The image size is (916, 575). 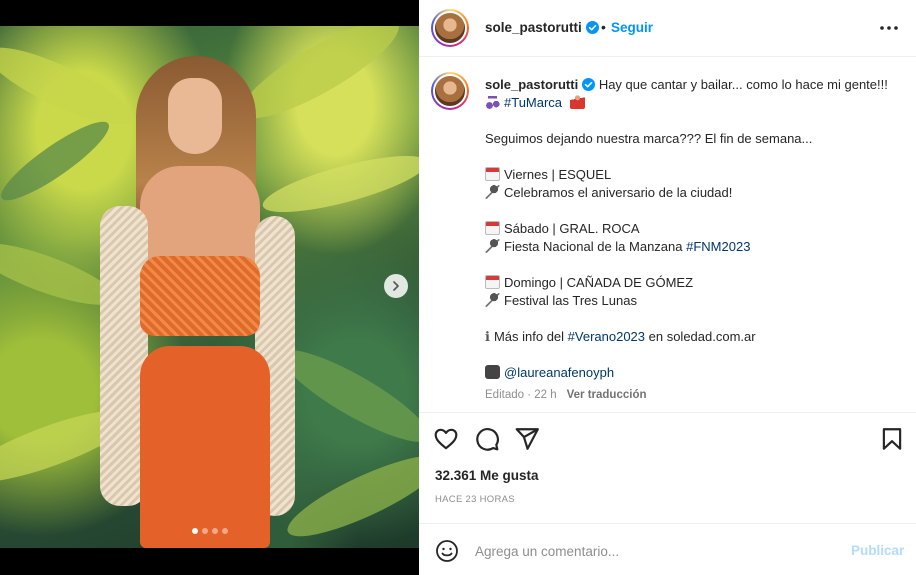 What do you see at coordinates (892, 439) in the screenshot?
I see `bookmark-icon` at bounding box center [892, 439].